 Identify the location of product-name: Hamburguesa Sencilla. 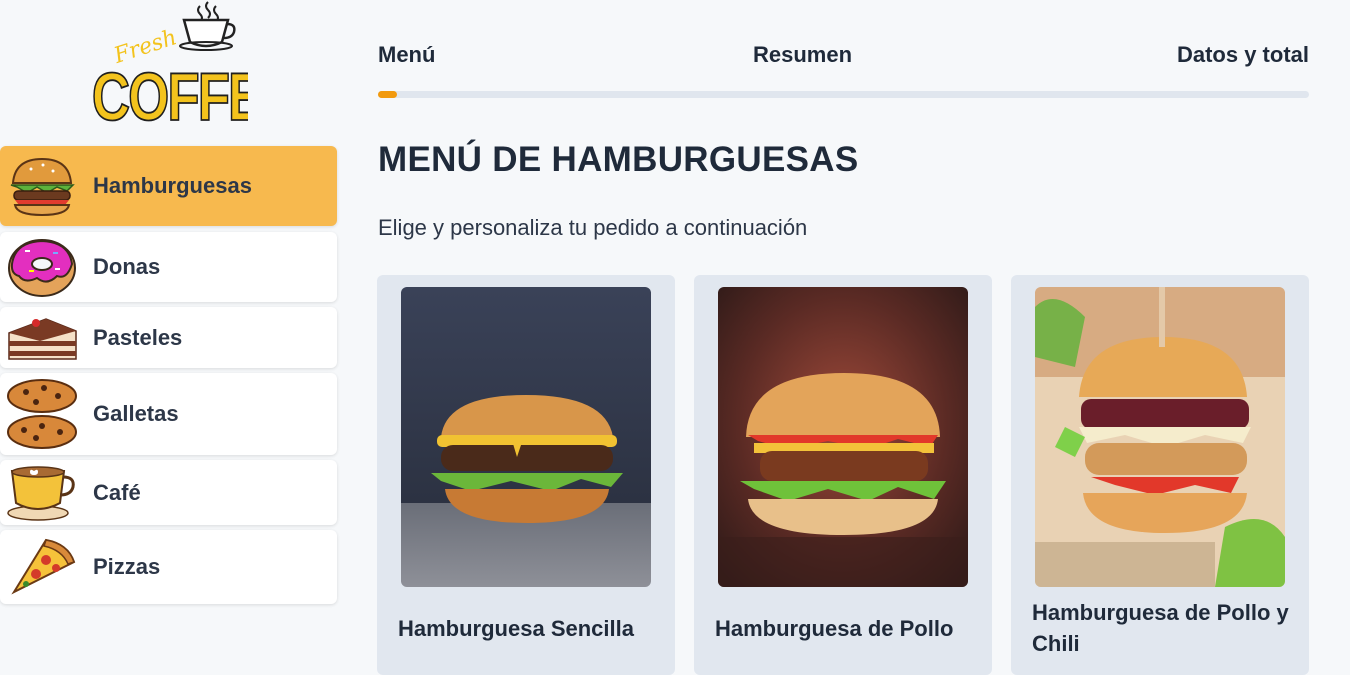
(516, 628).